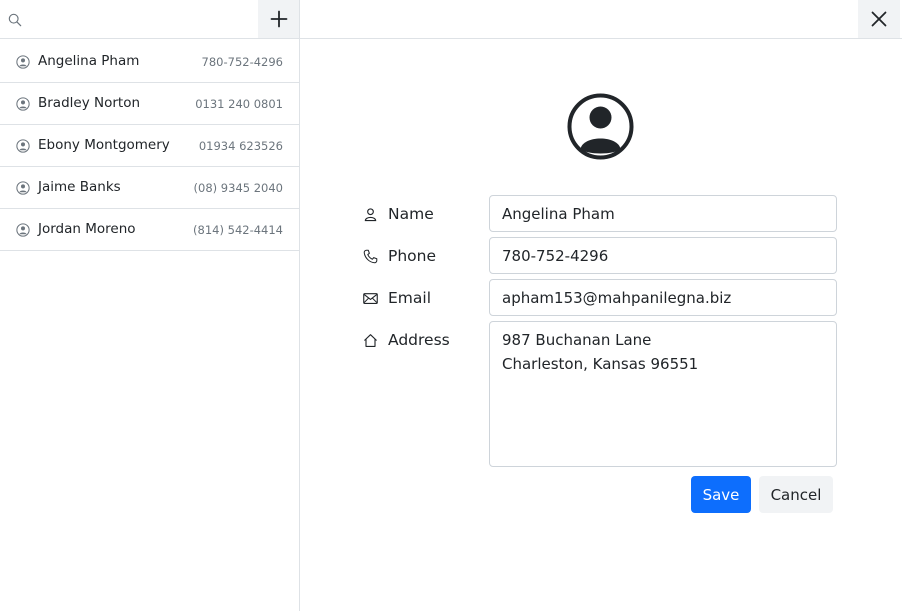  I want to click on contact-list-item: Jaime Banks (08) 9345 2040, so click(149, 188).